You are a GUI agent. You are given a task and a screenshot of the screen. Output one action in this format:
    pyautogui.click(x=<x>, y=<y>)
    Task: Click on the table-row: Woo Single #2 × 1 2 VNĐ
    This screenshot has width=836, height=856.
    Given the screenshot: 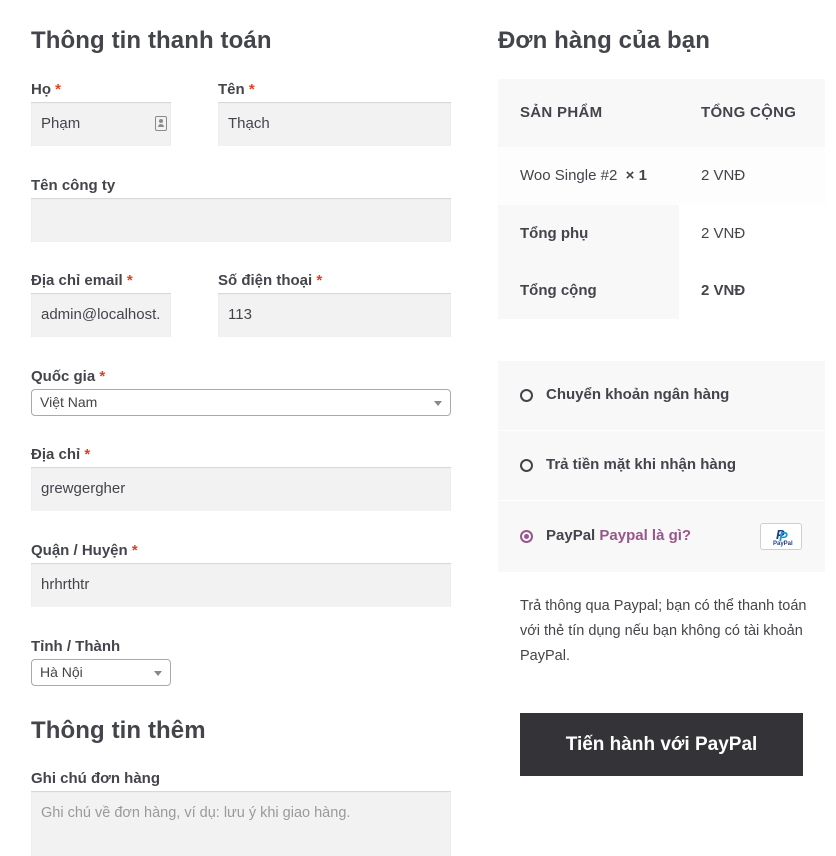 What is the action you would take?
    pyautogui.click(x=661, y=176)
    